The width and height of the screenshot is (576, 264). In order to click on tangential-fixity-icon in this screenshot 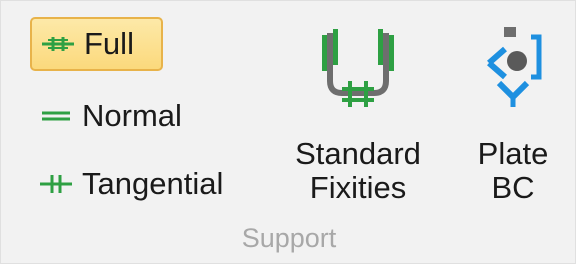, I will do `click(56, 184)`.